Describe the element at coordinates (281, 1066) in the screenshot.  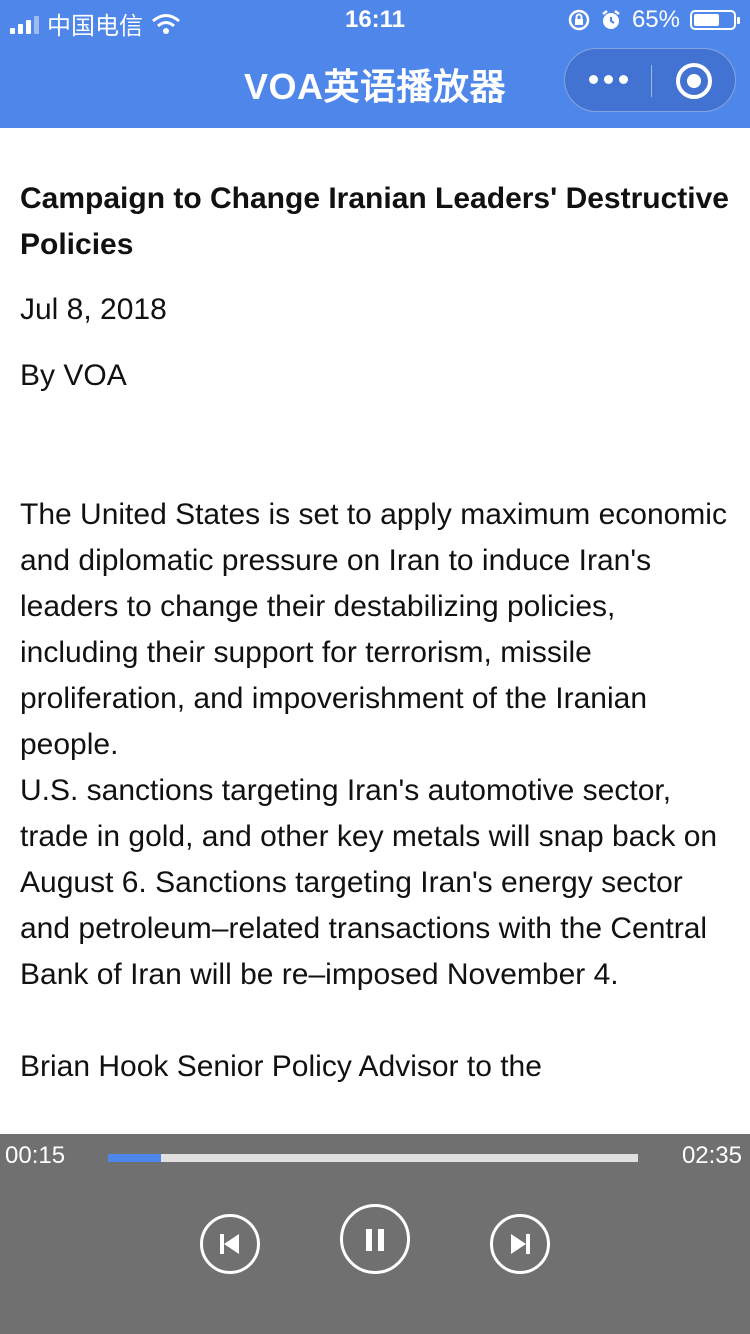
I see `article-paragraph: Brian Hook Senior Policy Advisor to the` at that location.